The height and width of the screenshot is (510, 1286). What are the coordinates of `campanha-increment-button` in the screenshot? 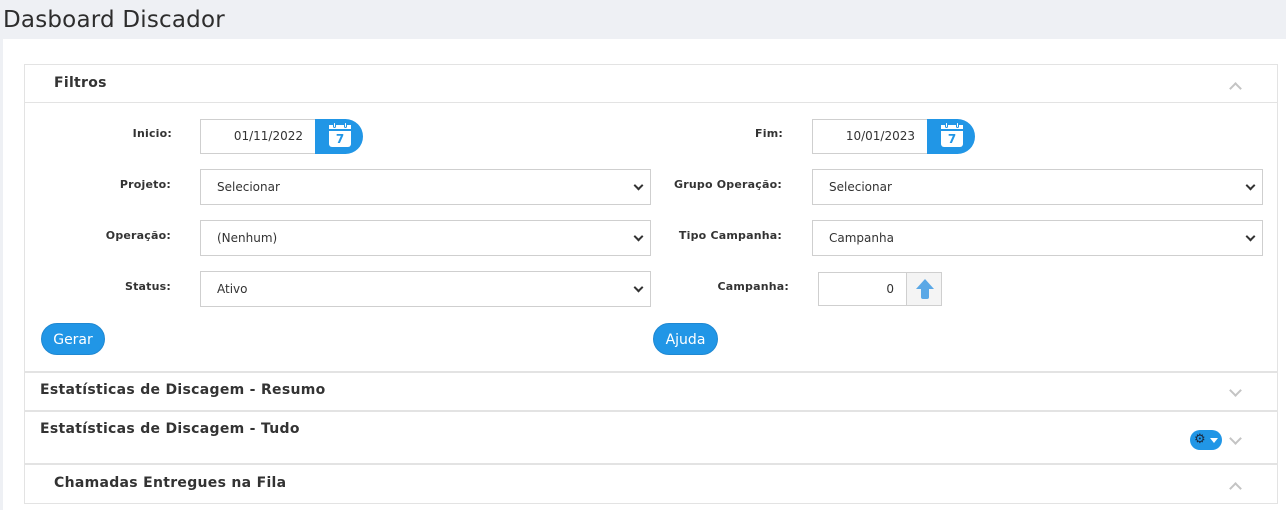 It's located at (924, 289).